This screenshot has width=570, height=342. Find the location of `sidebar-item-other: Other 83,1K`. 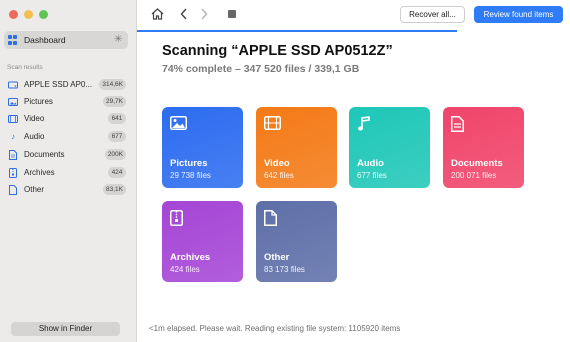

sidebar-item-other: Other 83,1K is located at coordinates (66, 189).